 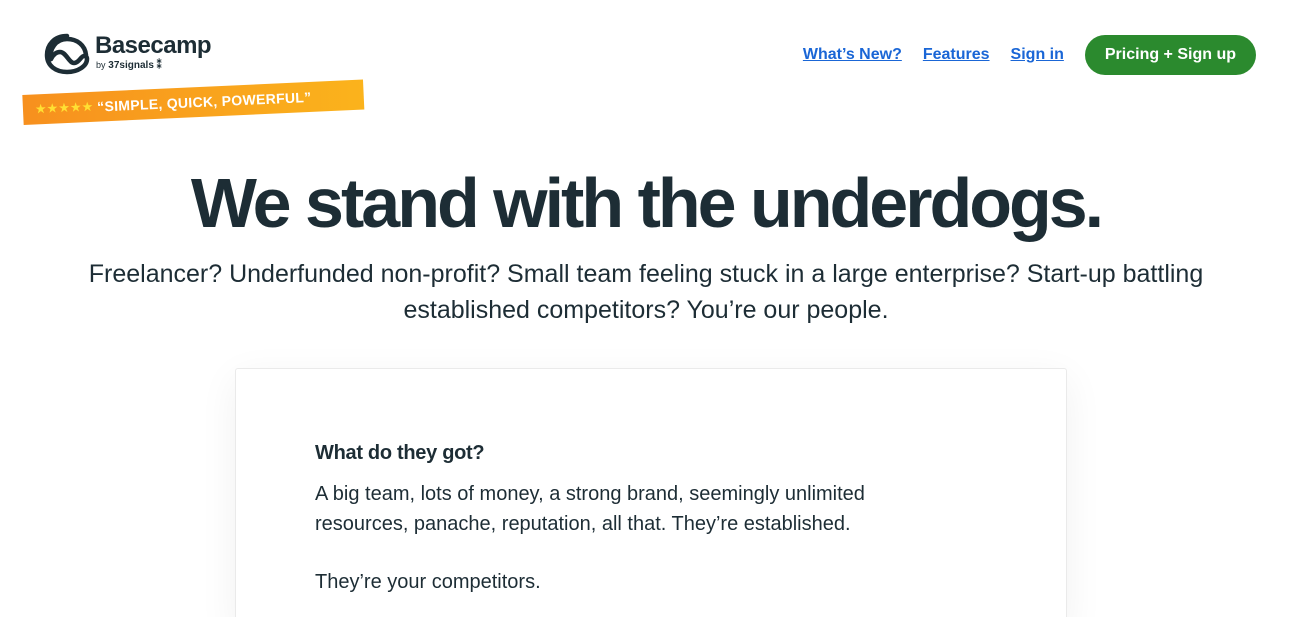 I want to click on card-heading: What do they got?, so click(x=400, y=453).